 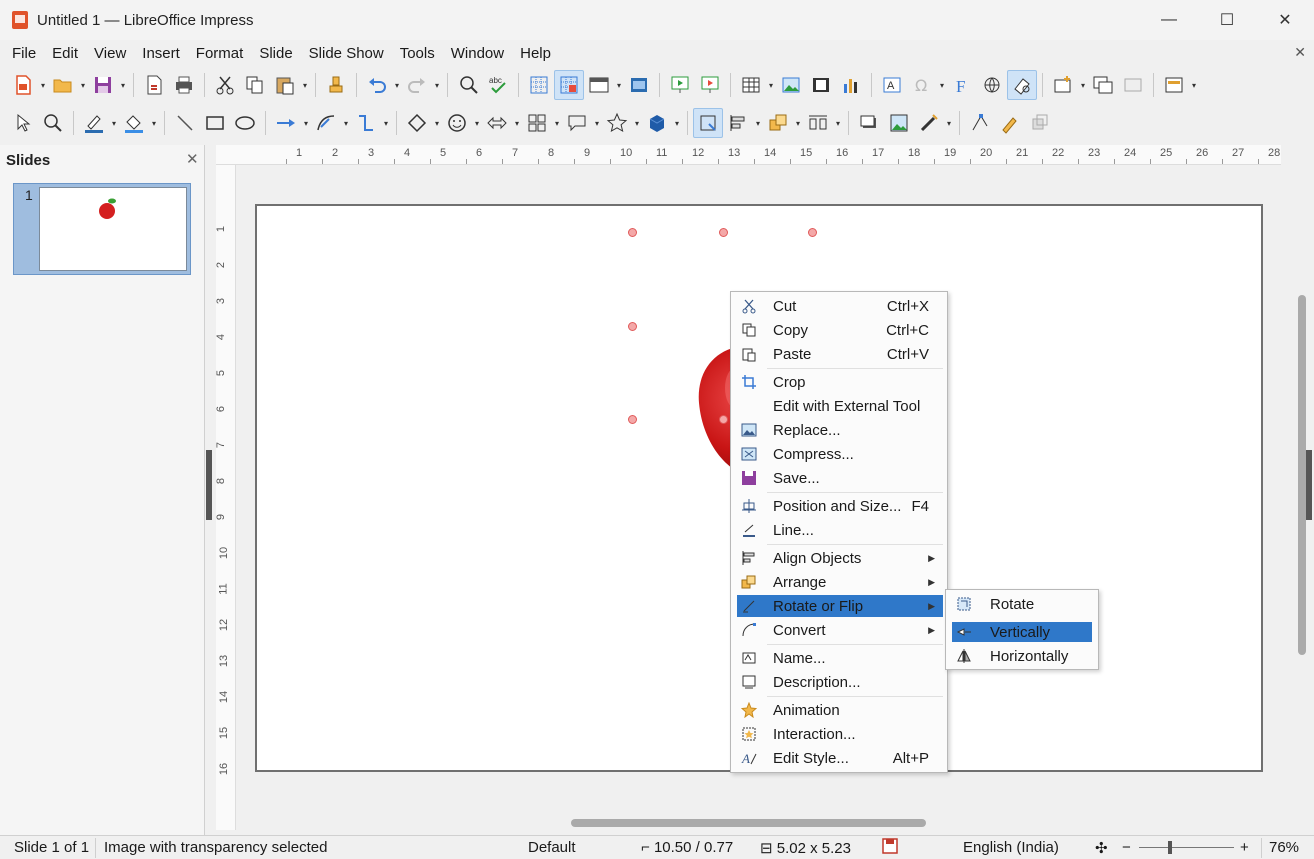 What do you see at coordinates (890, 848) in the screenshot?
I see `document-modified-icon` at bounding box center [890, 848].